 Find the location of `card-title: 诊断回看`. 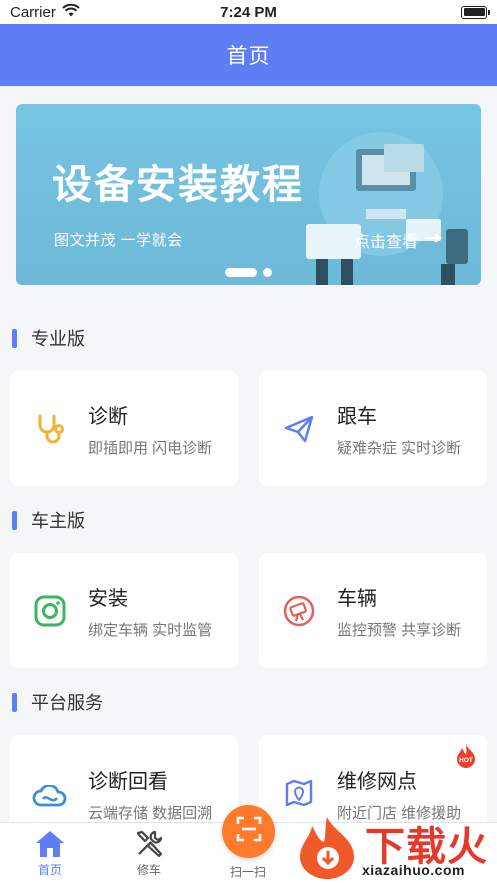

card-title: 诊断回看 is located at coordinates (128, 782).